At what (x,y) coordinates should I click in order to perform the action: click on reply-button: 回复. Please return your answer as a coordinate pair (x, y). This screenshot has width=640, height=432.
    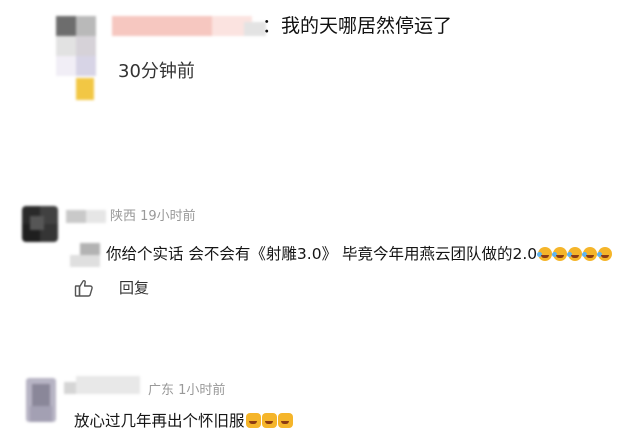
    Looking at the image, I should click on (134, 288).